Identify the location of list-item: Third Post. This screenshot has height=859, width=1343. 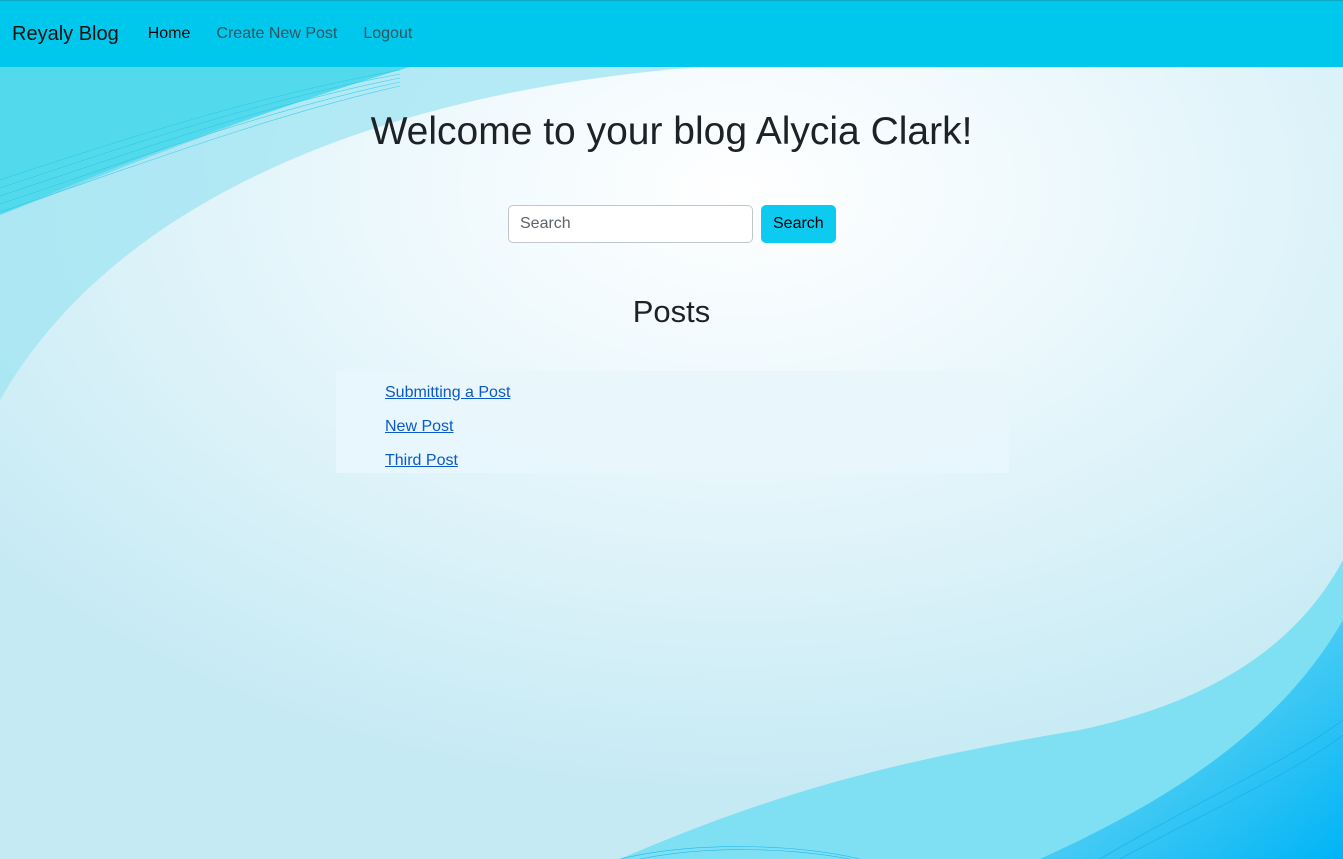
(672, 461).